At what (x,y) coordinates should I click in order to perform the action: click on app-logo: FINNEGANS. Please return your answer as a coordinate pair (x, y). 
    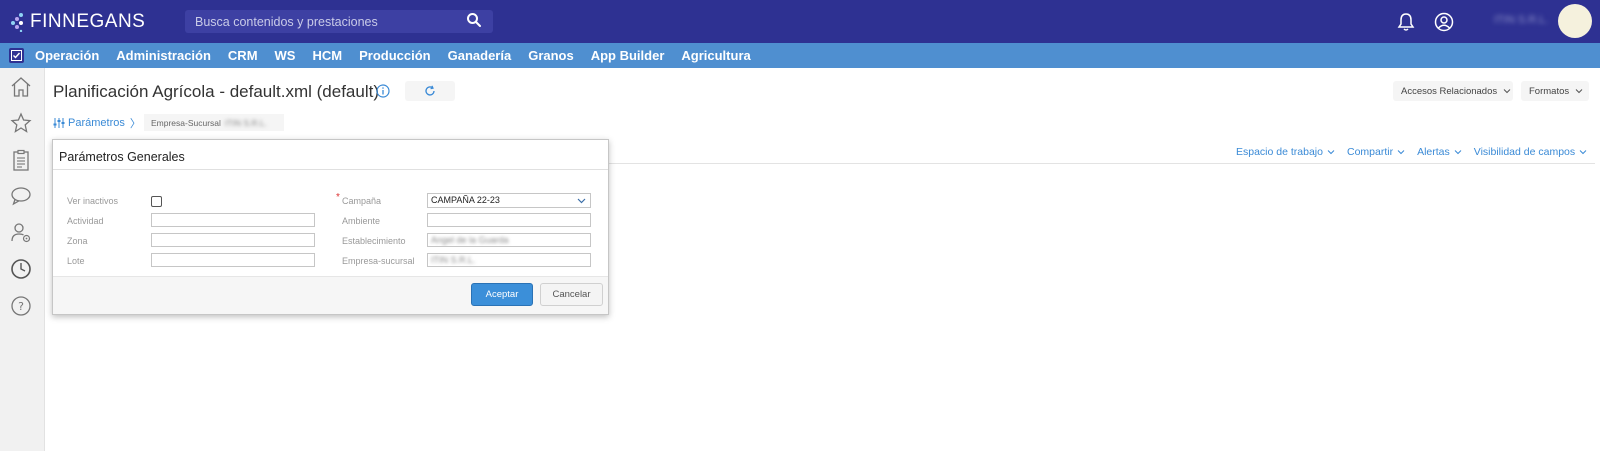
    Looking at the image, I should click on (77, 22).